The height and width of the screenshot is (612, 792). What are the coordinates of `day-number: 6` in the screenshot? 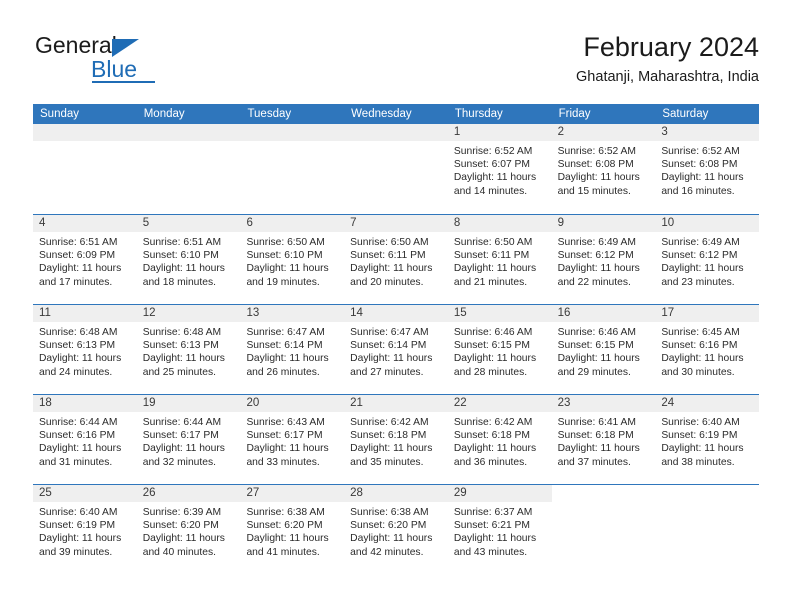 It's located at (292, 223).